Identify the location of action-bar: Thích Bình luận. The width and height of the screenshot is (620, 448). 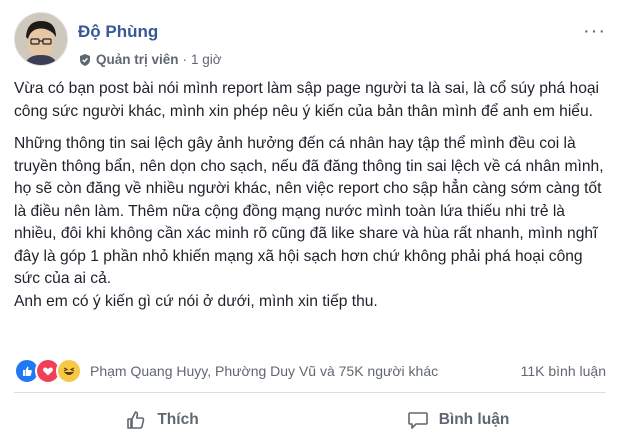
(310, 420).